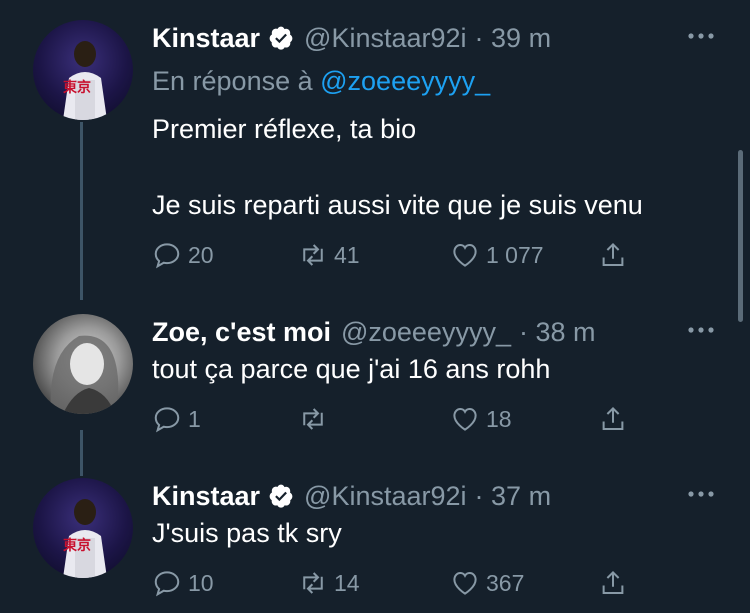 The image size is (750, 613). I want to click on reply-button: 1, so click(176, 419).